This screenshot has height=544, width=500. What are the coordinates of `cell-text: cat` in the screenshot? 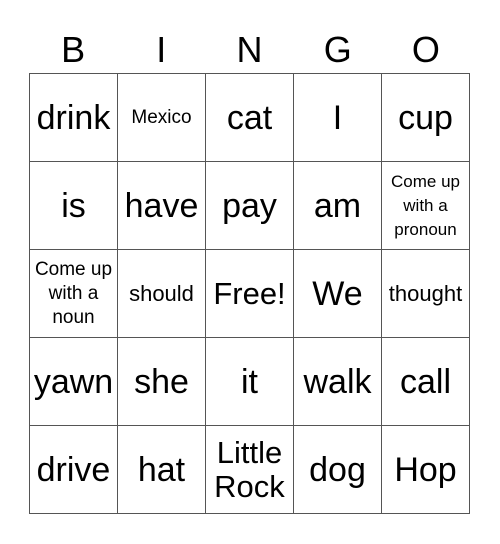 It's located at (249, 117).